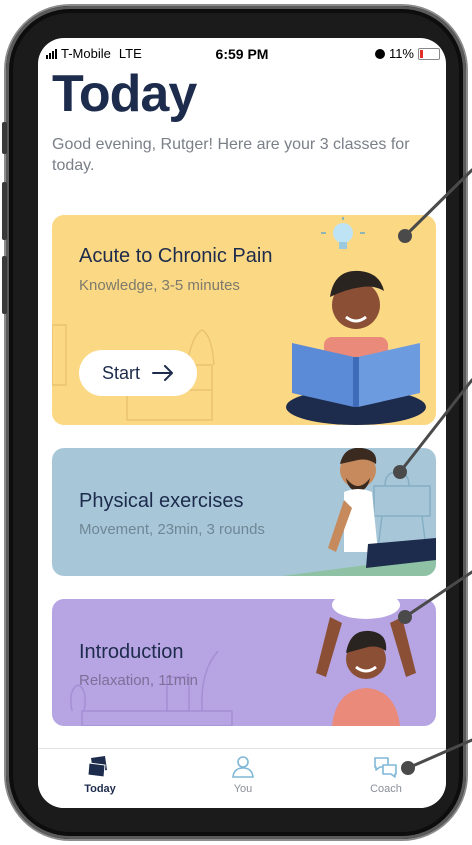 The image size is (472, 845). Describe the element at coordinates (437, 594) in the screenshot. I see `pointer-line-card3` at that location.